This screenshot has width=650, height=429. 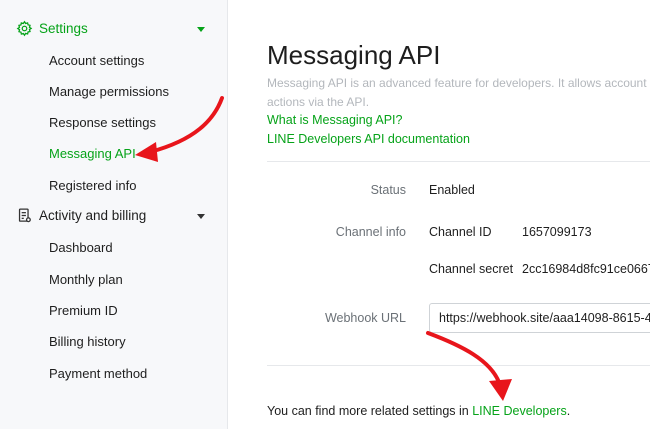 I want to click on status-label: Status, so click(x=388, y=190).